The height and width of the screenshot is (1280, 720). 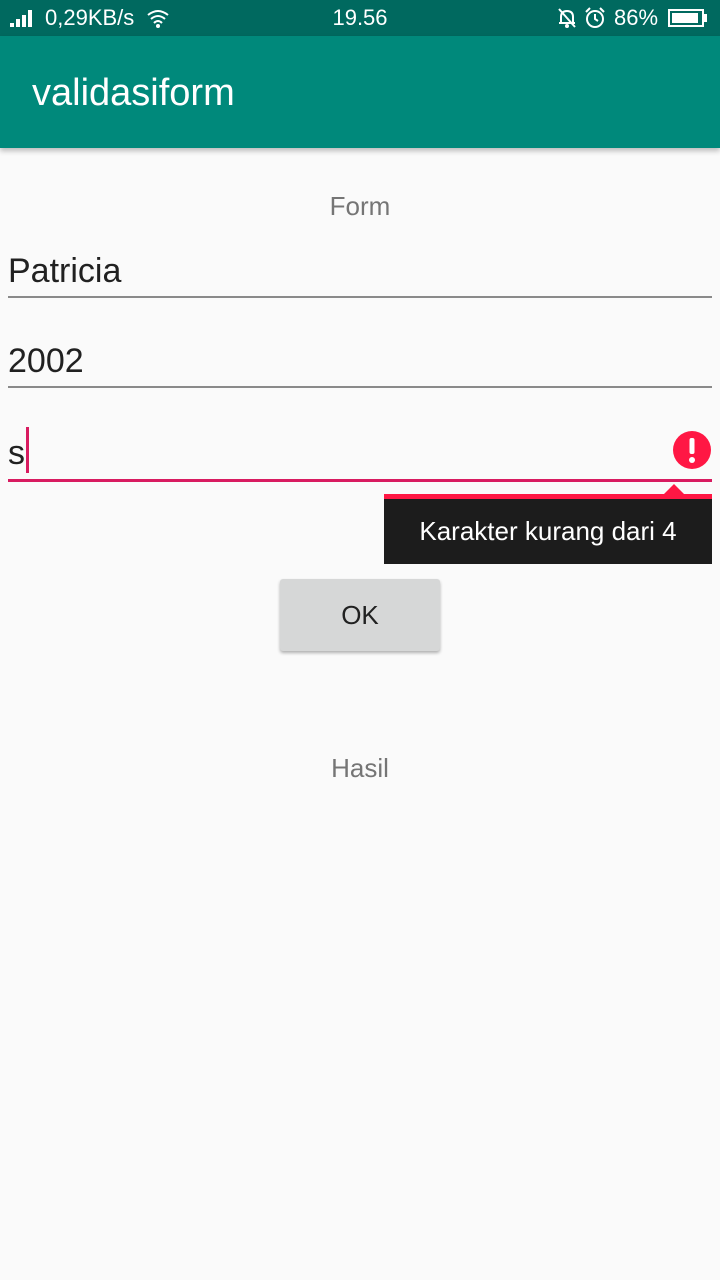 I want to click on text-cursor, so click(x=27, y=450).